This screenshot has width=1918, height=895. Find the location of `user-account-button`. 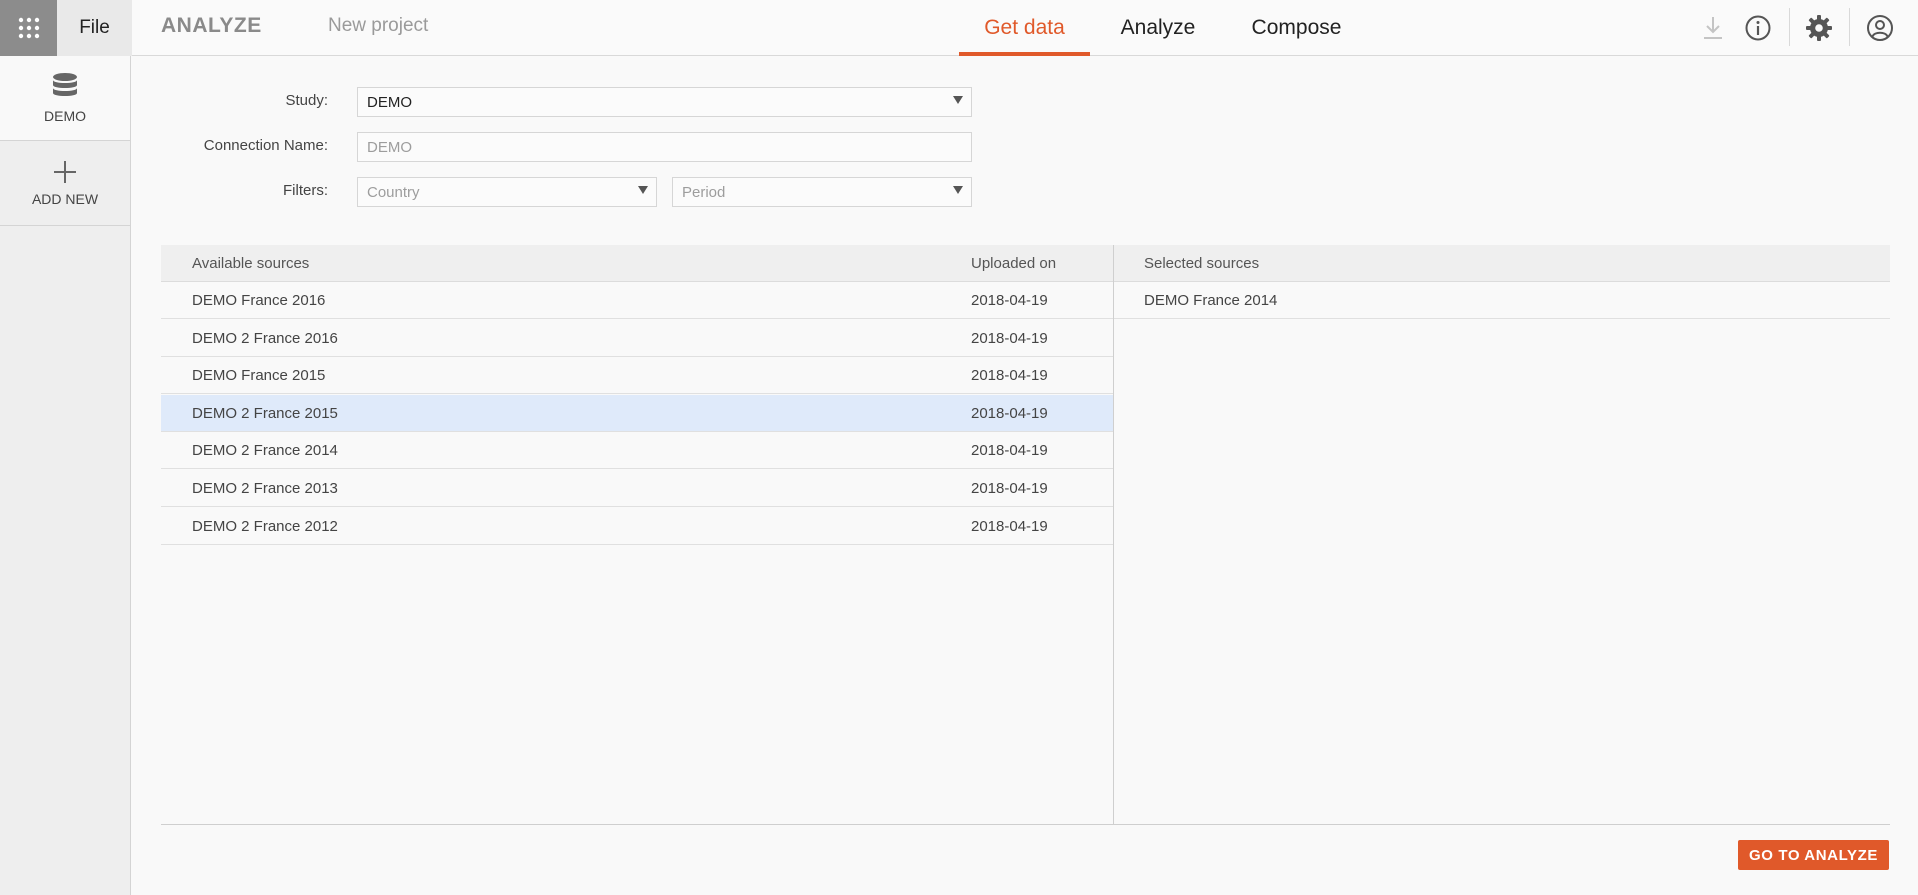

user-account-button is located at coordinates (1880, 28).